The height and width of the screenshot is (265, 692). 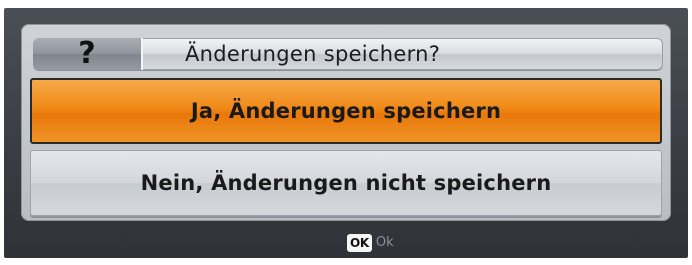 I want to click on save-changes-label: Ja, Änderungen speichern, so click(x=346, y=111).